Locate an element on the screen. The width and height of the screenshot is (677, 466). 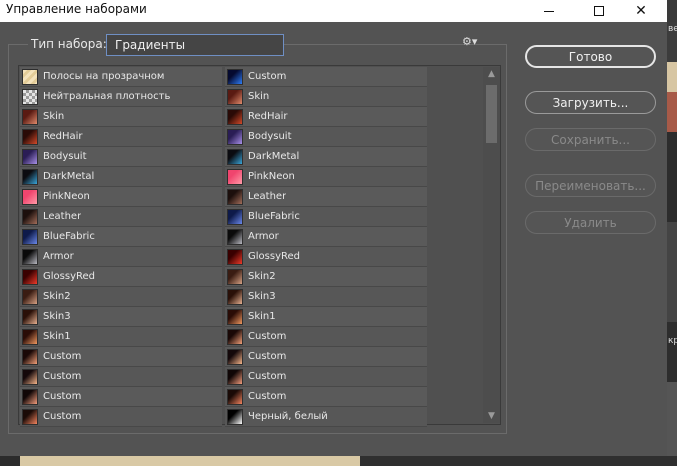
gradient-preset-label: Leather is located at coordinates (267, 196).